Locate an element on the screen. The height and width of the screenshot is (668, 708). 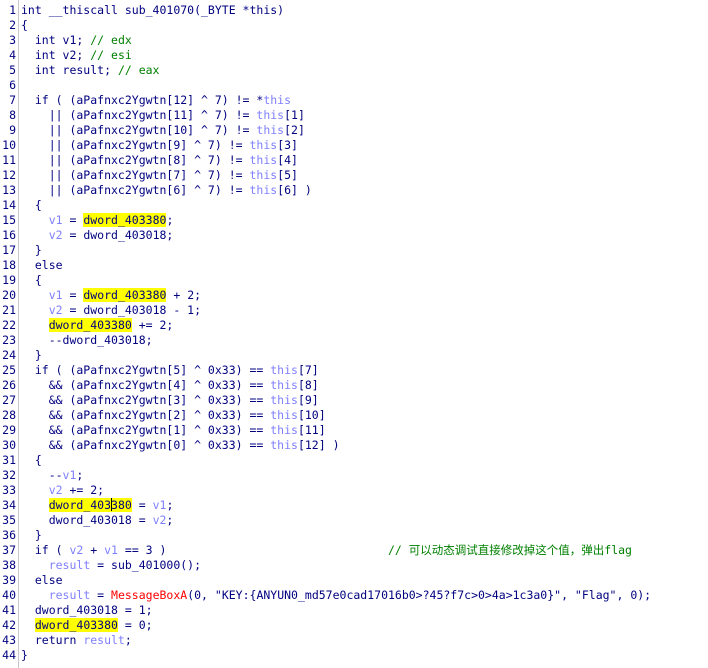
code-text: else is located at coordinates (42, 580).